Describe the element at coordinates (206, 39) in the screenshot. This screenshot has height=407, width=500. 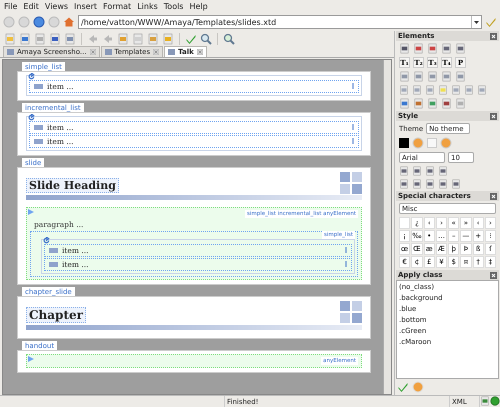
I see `find-icon` at that location.